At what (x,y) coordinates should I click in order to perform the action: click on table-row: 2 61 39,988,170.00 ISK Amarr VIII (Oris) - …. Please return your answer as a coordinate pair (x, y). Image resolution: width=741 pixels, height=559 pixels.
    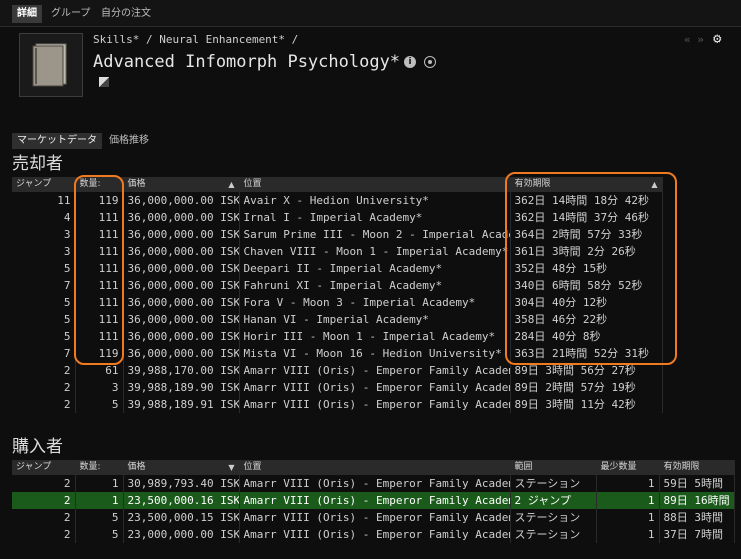
    Looking at the image, I should click on (337, 370).